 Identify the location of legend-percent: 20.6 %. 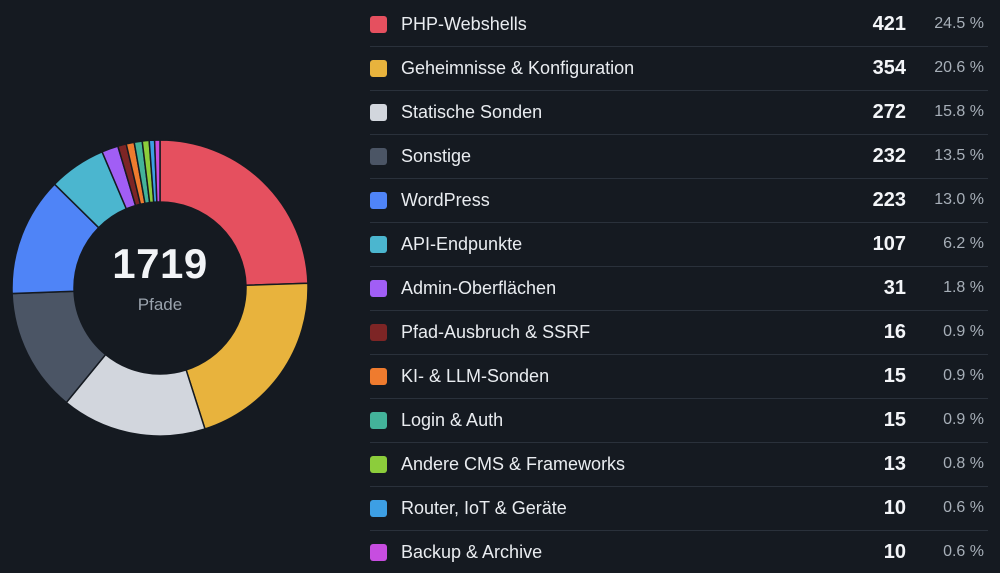
(959, 67).